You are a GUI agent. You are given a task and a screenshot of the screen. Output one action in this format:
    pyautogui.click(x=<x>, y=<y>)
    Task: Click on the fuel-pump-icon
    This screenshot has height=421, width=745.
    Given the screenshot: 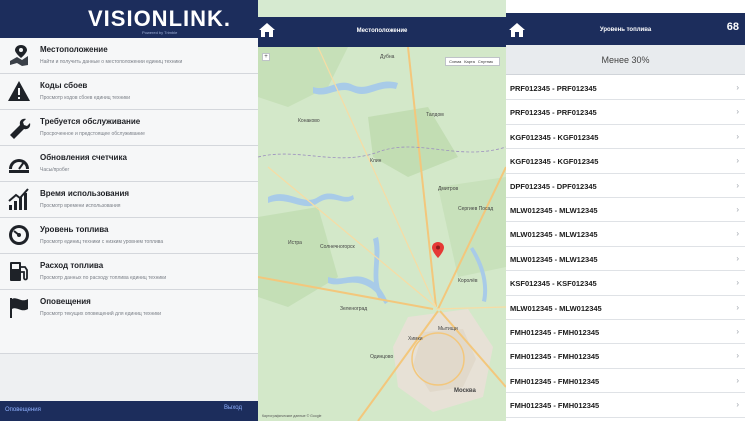 What is the action you would take?
    pyautogui.click(x=19, y=271)
    